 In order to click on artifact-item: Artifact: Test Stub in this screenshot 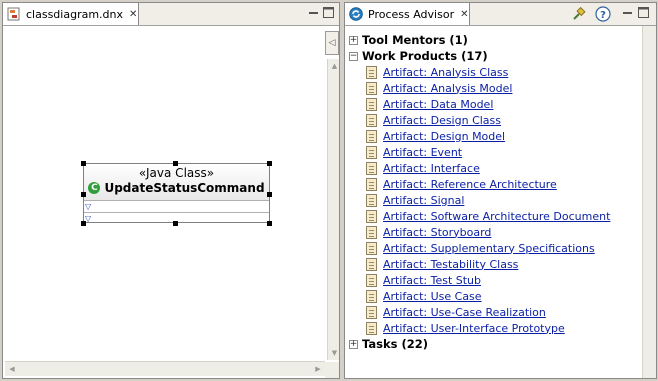, I will do `click(423, 280)`.